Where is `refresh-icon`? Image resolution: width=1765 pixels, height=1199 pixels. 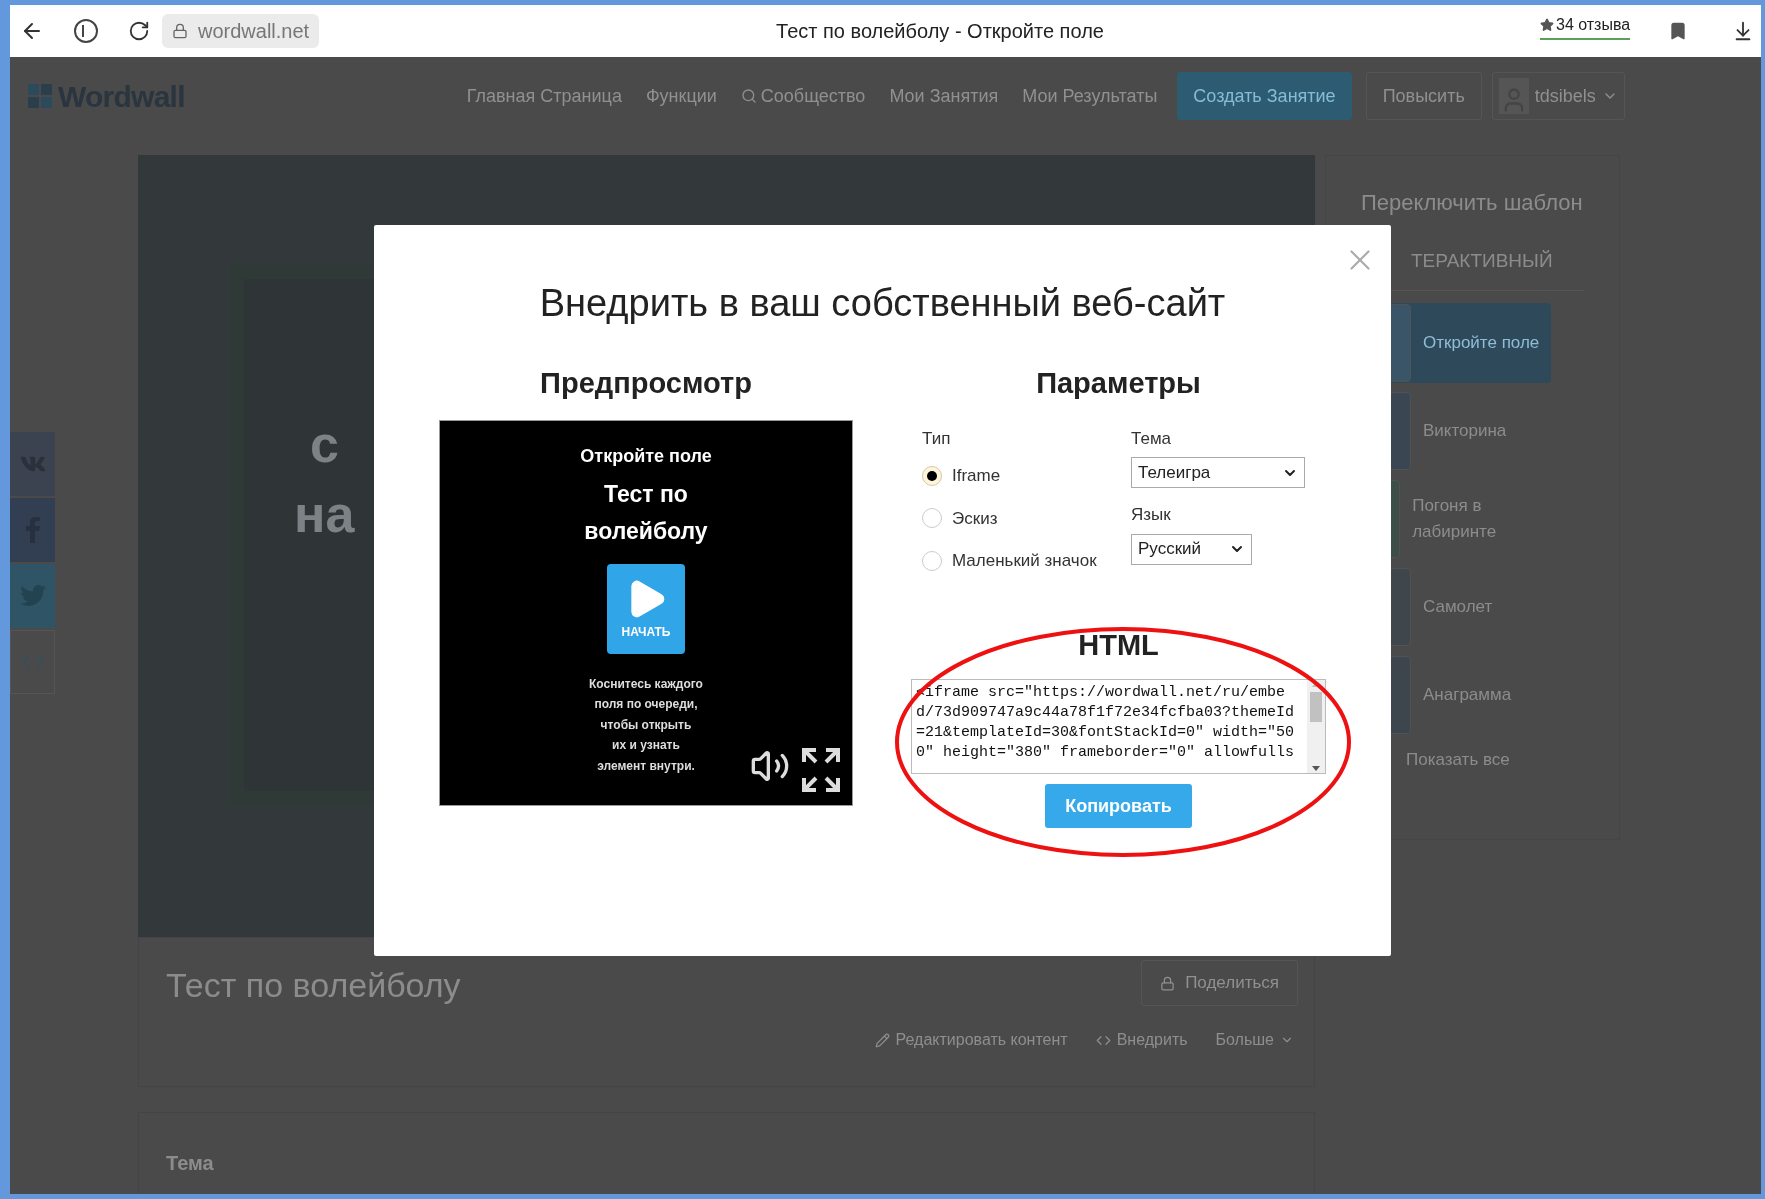 refresh-icon is located at coordinates (139, 31).